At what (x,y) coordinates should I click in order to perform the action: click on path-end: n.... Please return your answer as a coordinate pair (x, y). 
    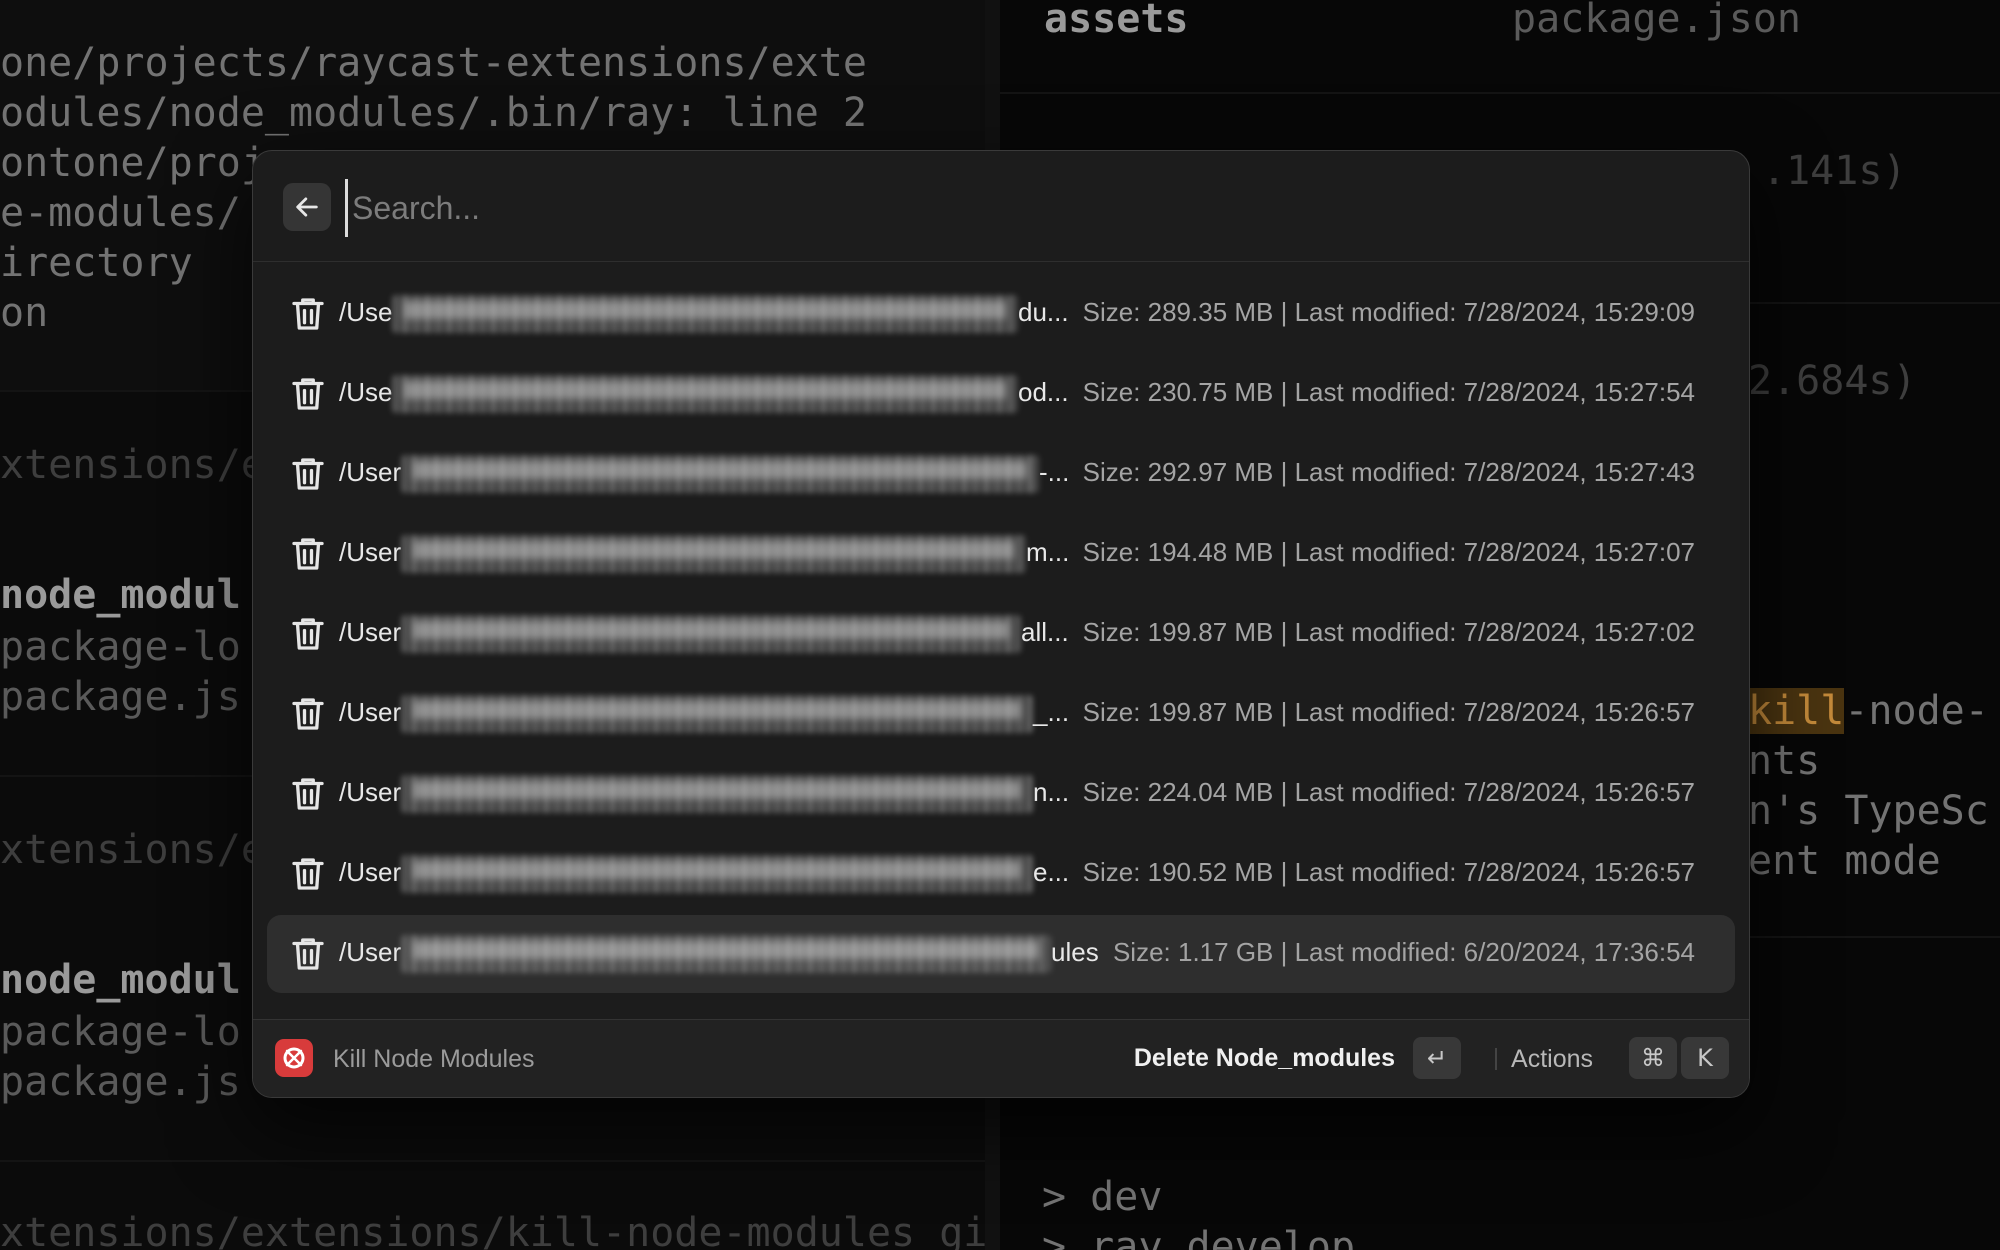
    Looking at the image, I should click on (1051, 792).